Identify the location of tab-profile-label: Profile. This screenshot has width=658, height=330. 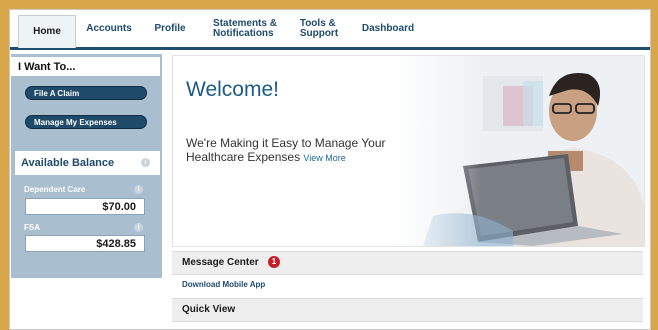
(170, 28).